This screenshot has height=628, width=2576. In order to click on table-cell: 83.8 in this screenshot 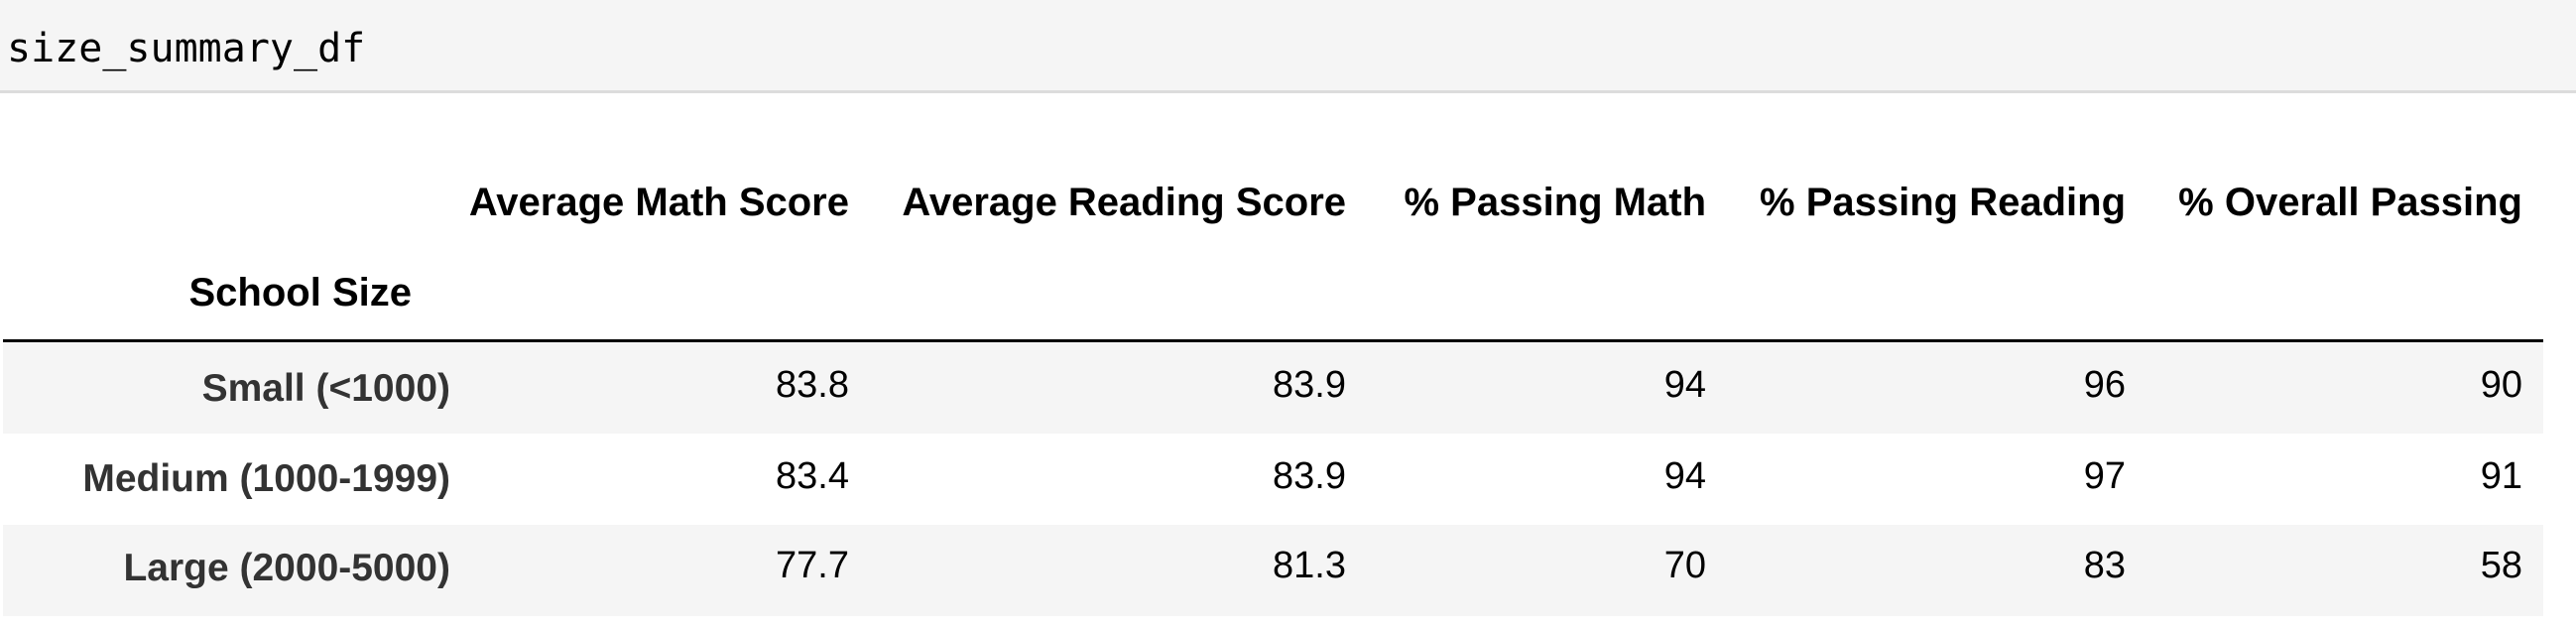, I will do `click(812, 385)`.